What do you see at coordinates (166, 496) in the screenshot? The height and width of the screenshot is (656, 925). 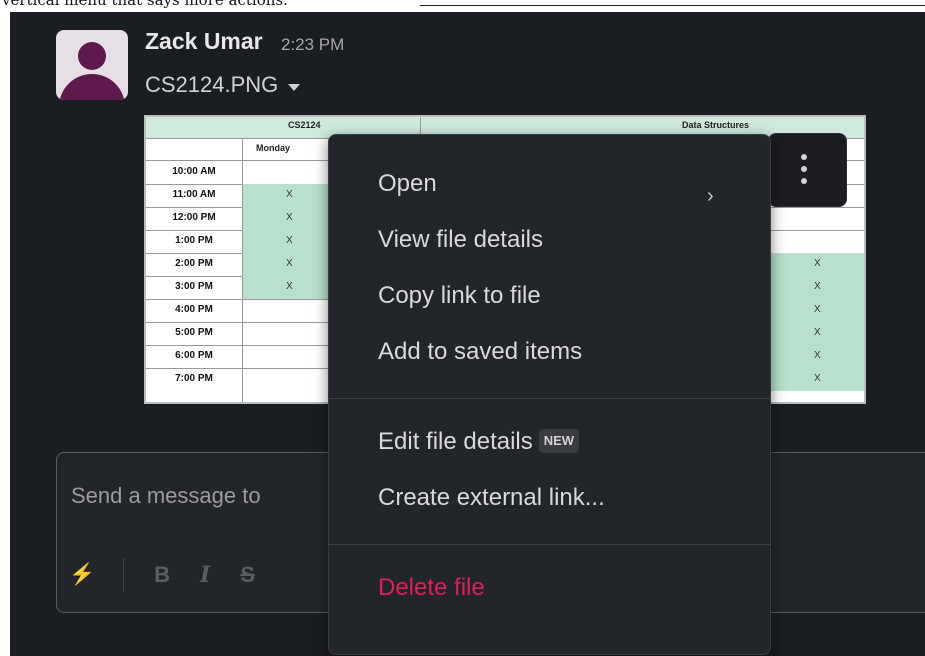 I see `composer-placeholder: Send a message to` at bounding box center [166, 496].